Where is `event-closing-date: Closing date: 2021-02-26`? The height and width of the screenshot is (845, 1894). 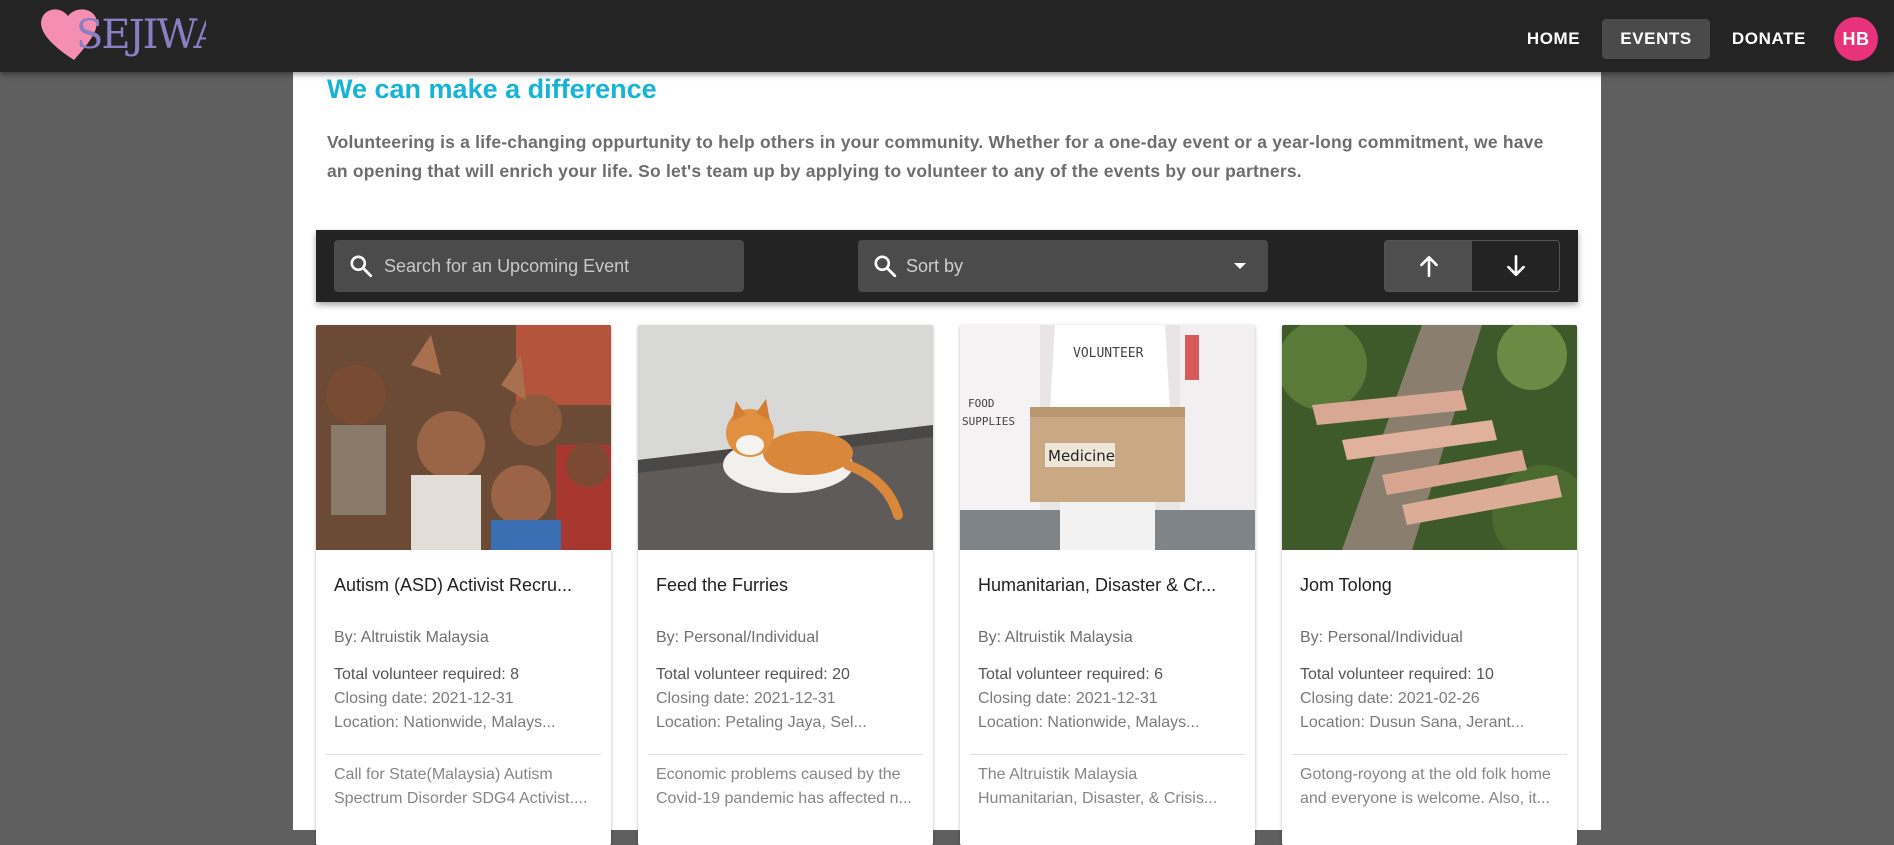 event-closing-date: Closing date: 2021-02-26 is located at coordinates (1390, 698).